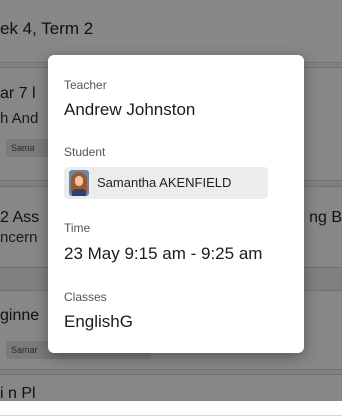 This screenshot has height=416, width=342. I want to click on student-chip: Samantha AKENFIELD, so click(166, 183).